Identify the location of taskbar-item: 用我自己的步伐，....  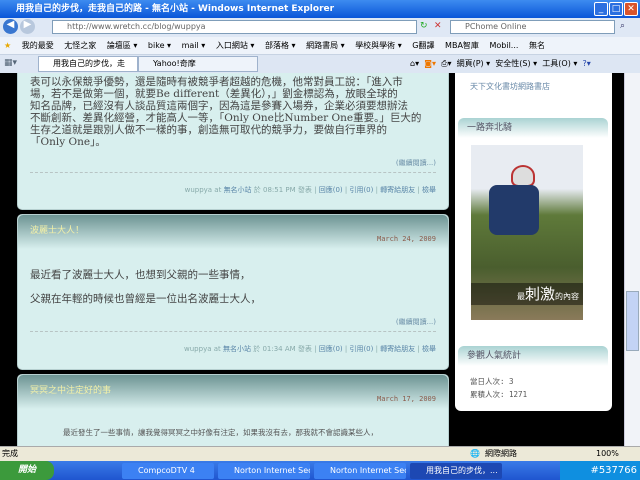
(456, 471).